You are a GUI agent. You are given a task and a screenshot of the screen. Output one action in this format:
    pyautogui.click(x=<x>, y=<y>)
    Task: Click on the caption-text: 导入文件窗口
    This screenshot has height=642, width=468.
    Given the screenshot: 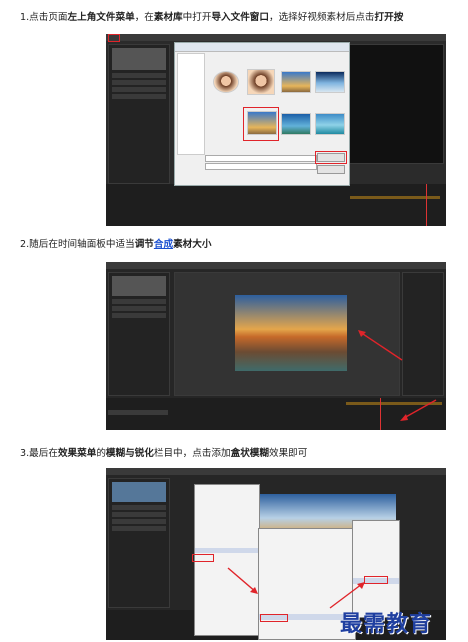 What is the action you would take?
    pyautogui.click(x=240, y=17)
    